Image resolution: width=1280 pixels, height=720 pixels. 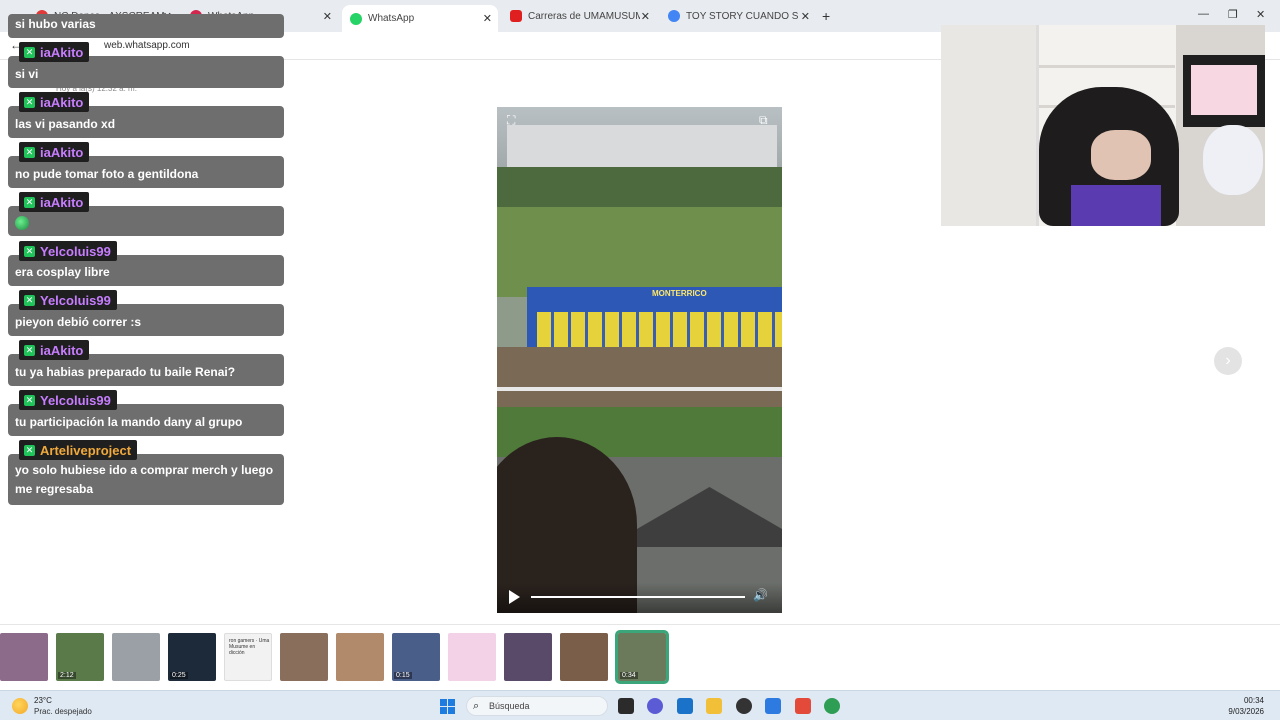 I want to click on media-thumbnail: 0:25, so click(x=192, y=657).